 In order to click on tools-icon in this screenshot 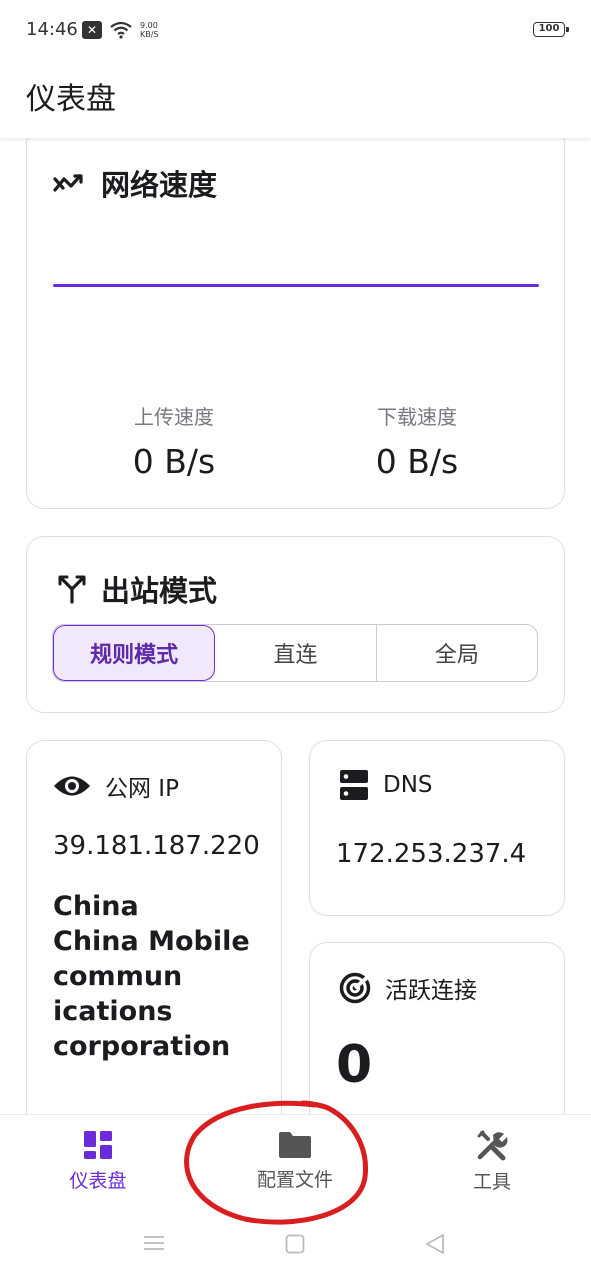, I will do `click(492, 1145)`.